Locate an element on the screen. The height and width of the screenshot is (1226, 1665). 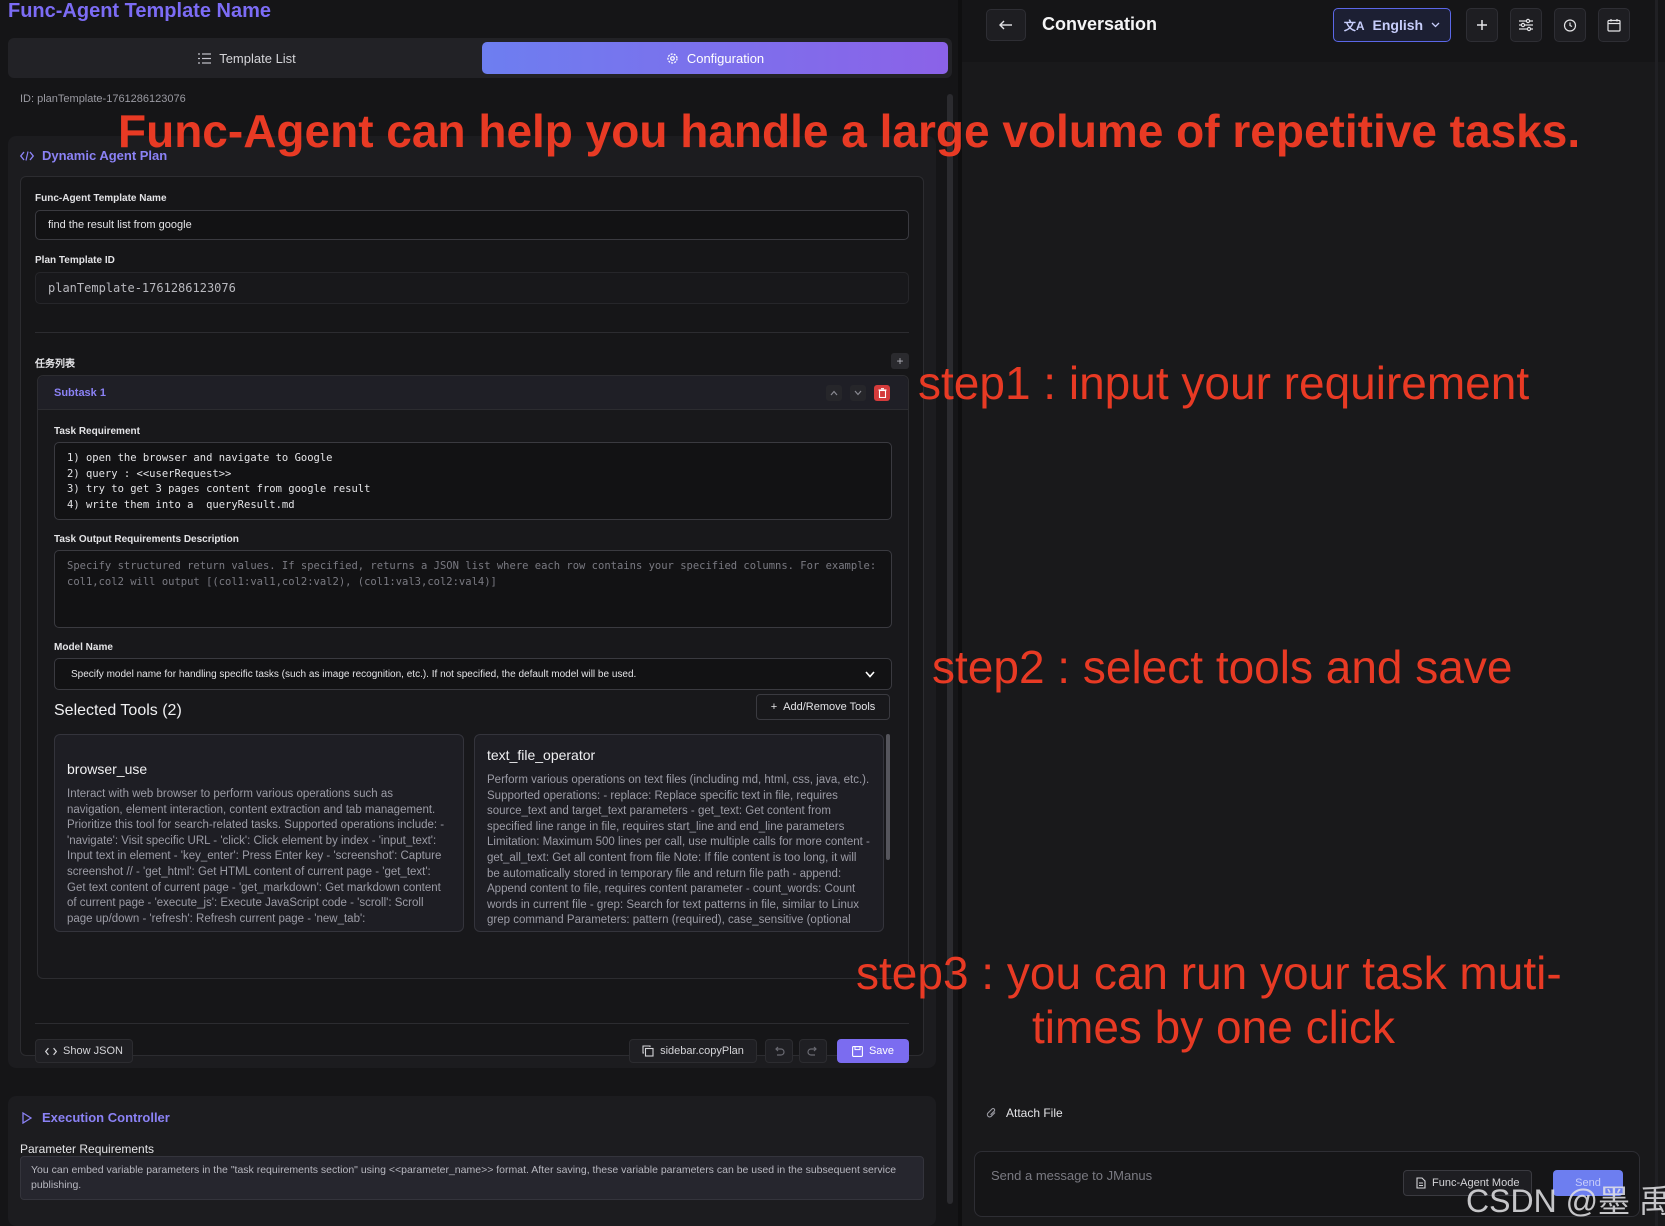
tab-bar: Template List Configuration is located at coordinates (480, 58).